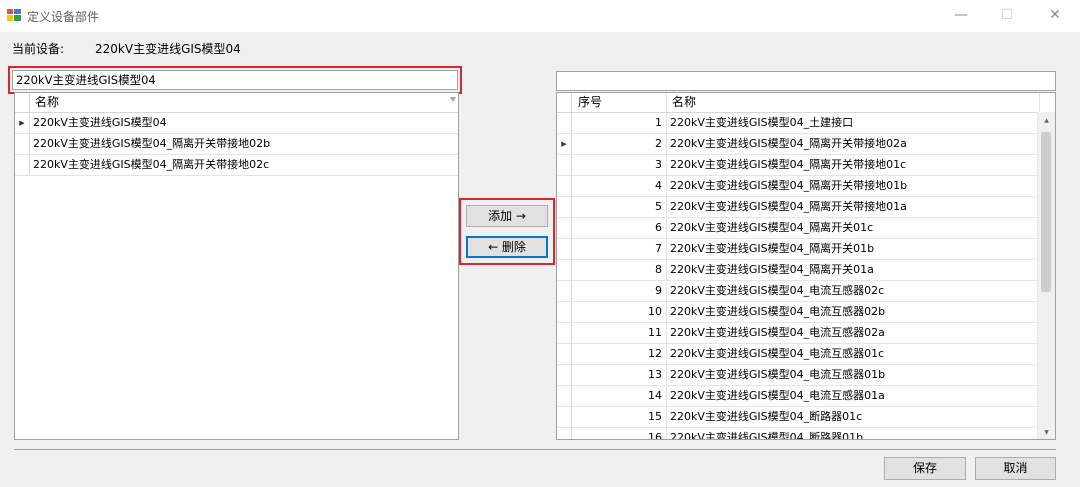 The image size is (1080, 487). What do you see at coordinates (619, 165) in the screenshot?
I see `row-index: 3` at bounding box center [619, 165].